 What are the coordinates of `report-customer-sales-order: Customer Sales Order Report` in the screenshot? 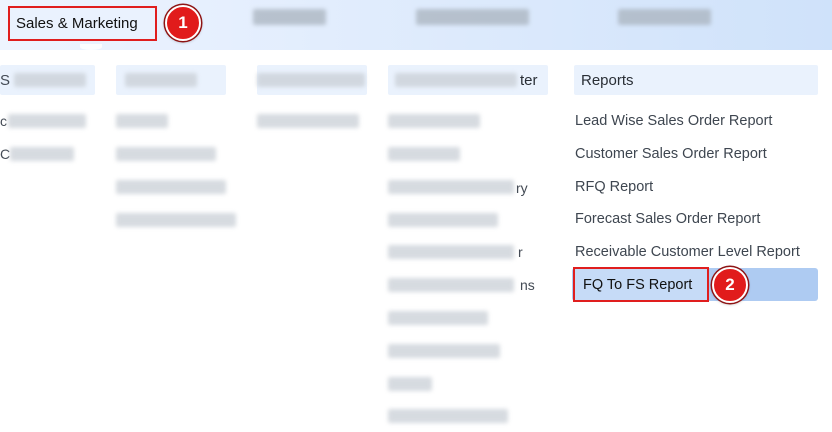 It's located at (671, 154).